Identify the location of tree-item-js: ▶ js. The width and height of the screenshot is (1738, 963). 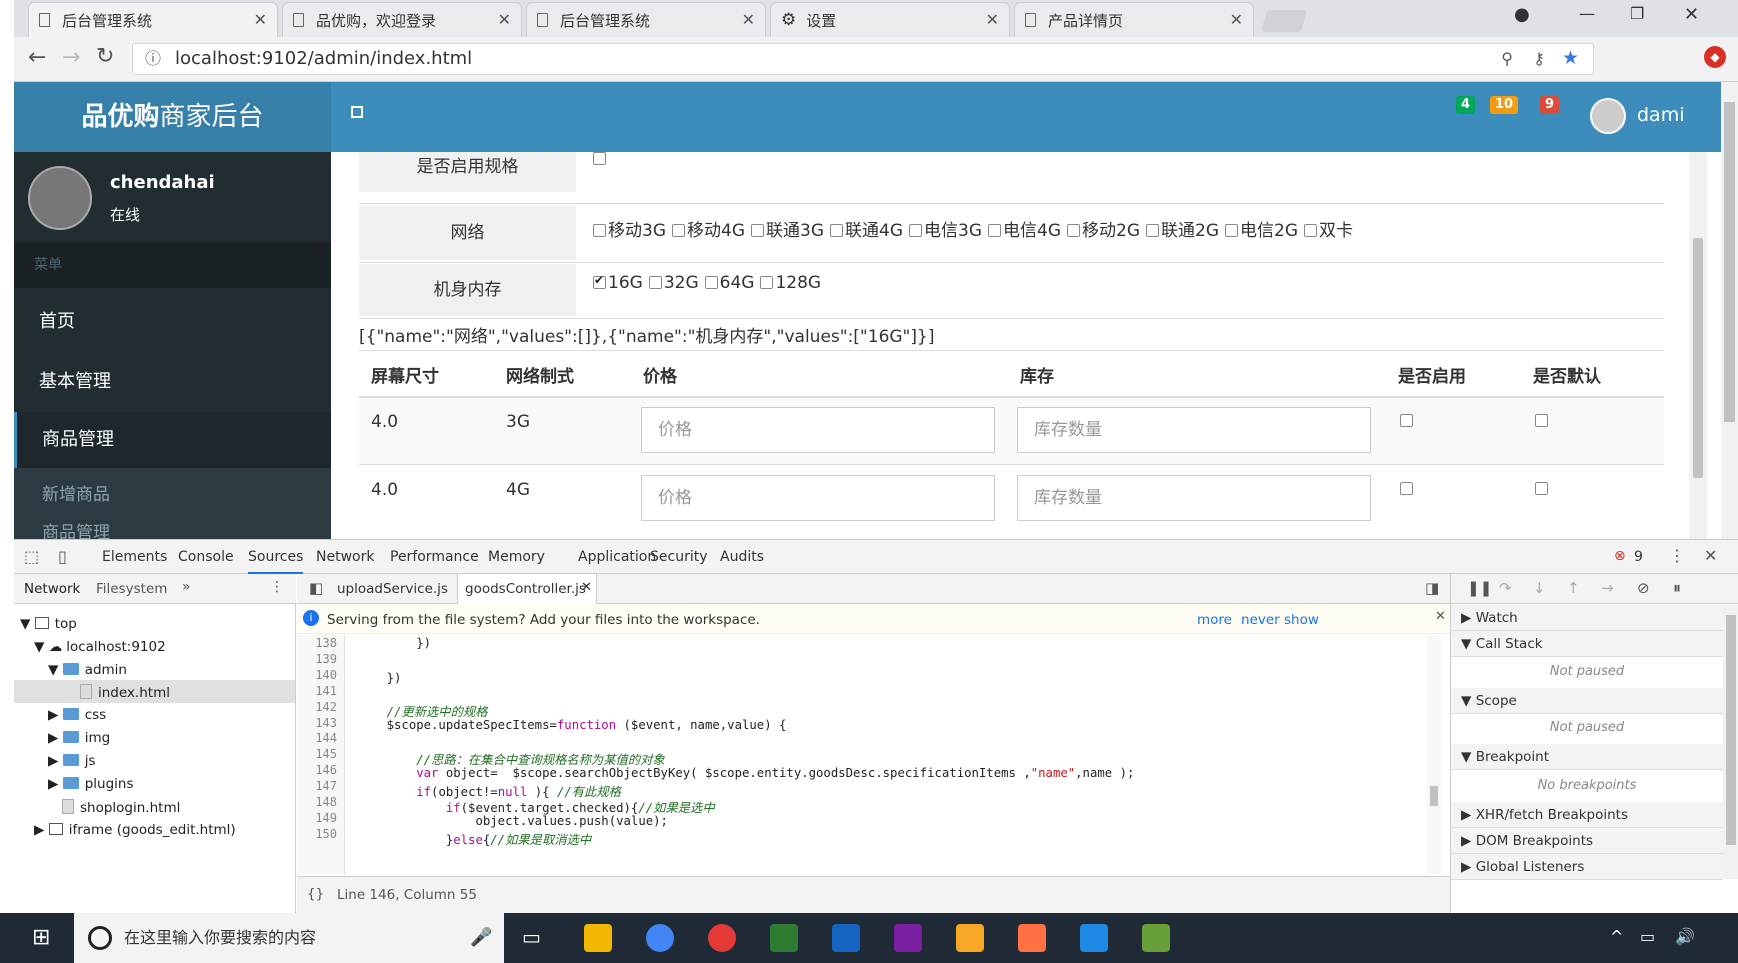
(71, 761).